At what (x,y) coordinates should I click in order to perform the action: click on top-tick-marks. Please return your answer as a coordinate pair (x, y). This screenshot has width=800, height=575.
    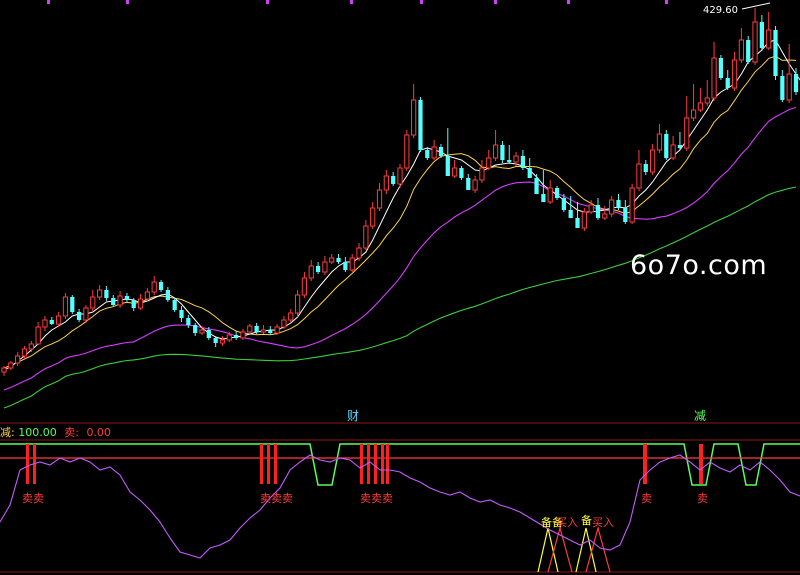
    Looking at the image, I should click on (357, 2).